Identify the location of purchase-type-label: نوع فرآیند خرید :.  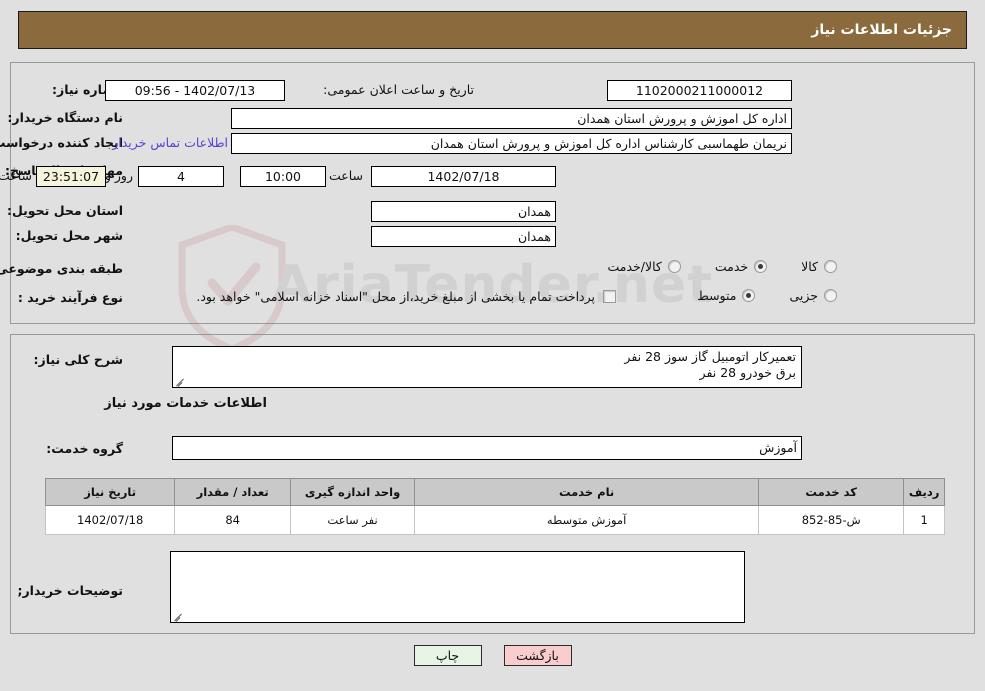
(70, 297).